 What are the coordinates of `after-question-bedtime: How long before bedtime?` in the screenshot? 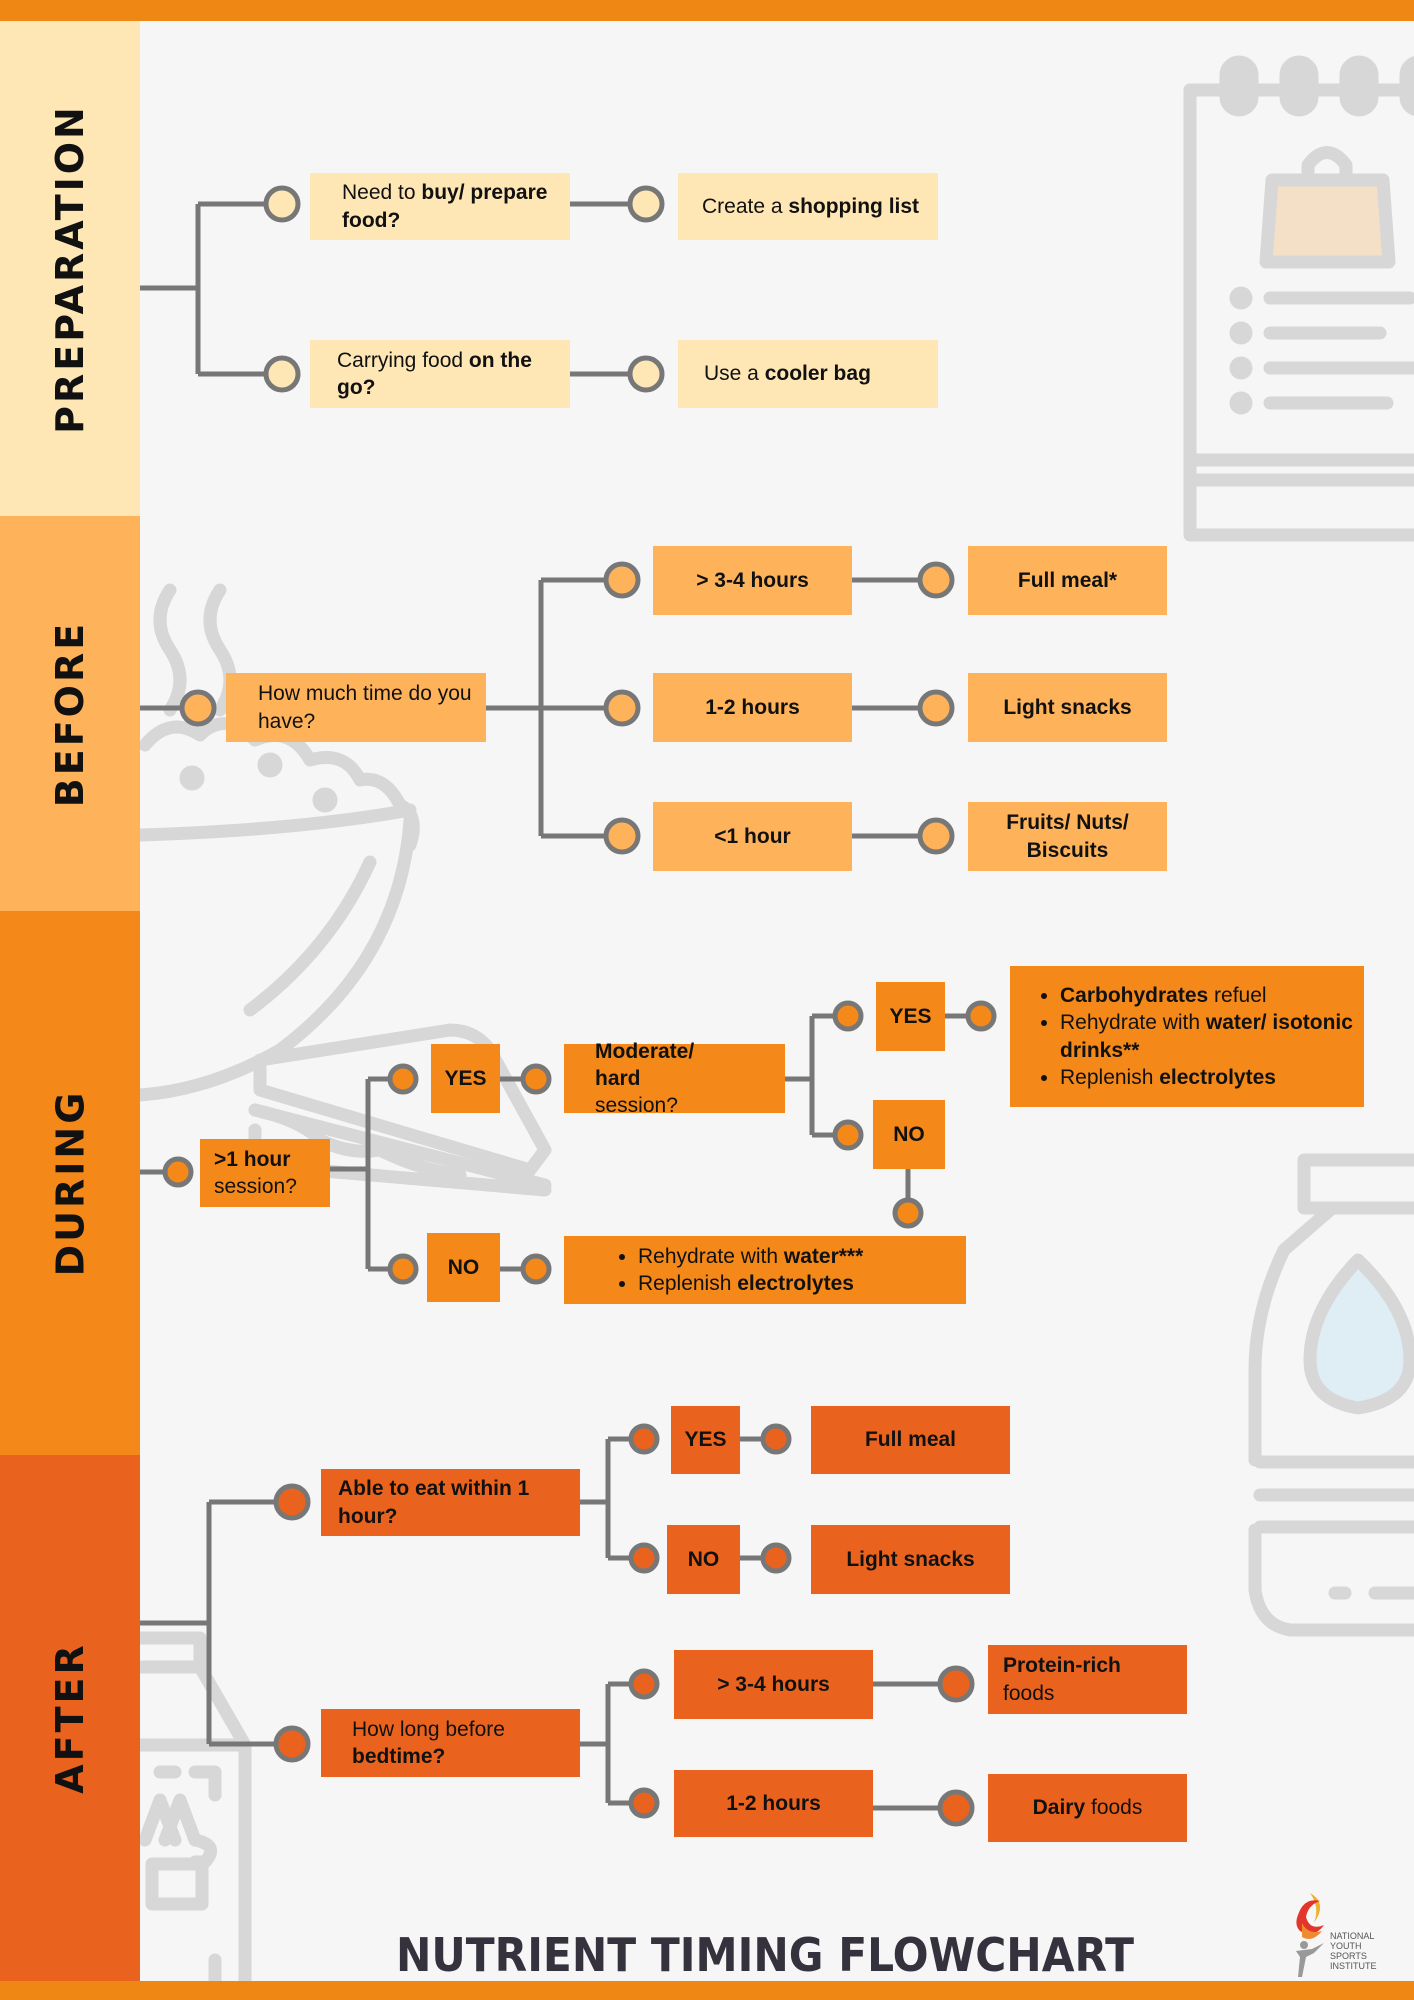 It's located at (450, 1743).